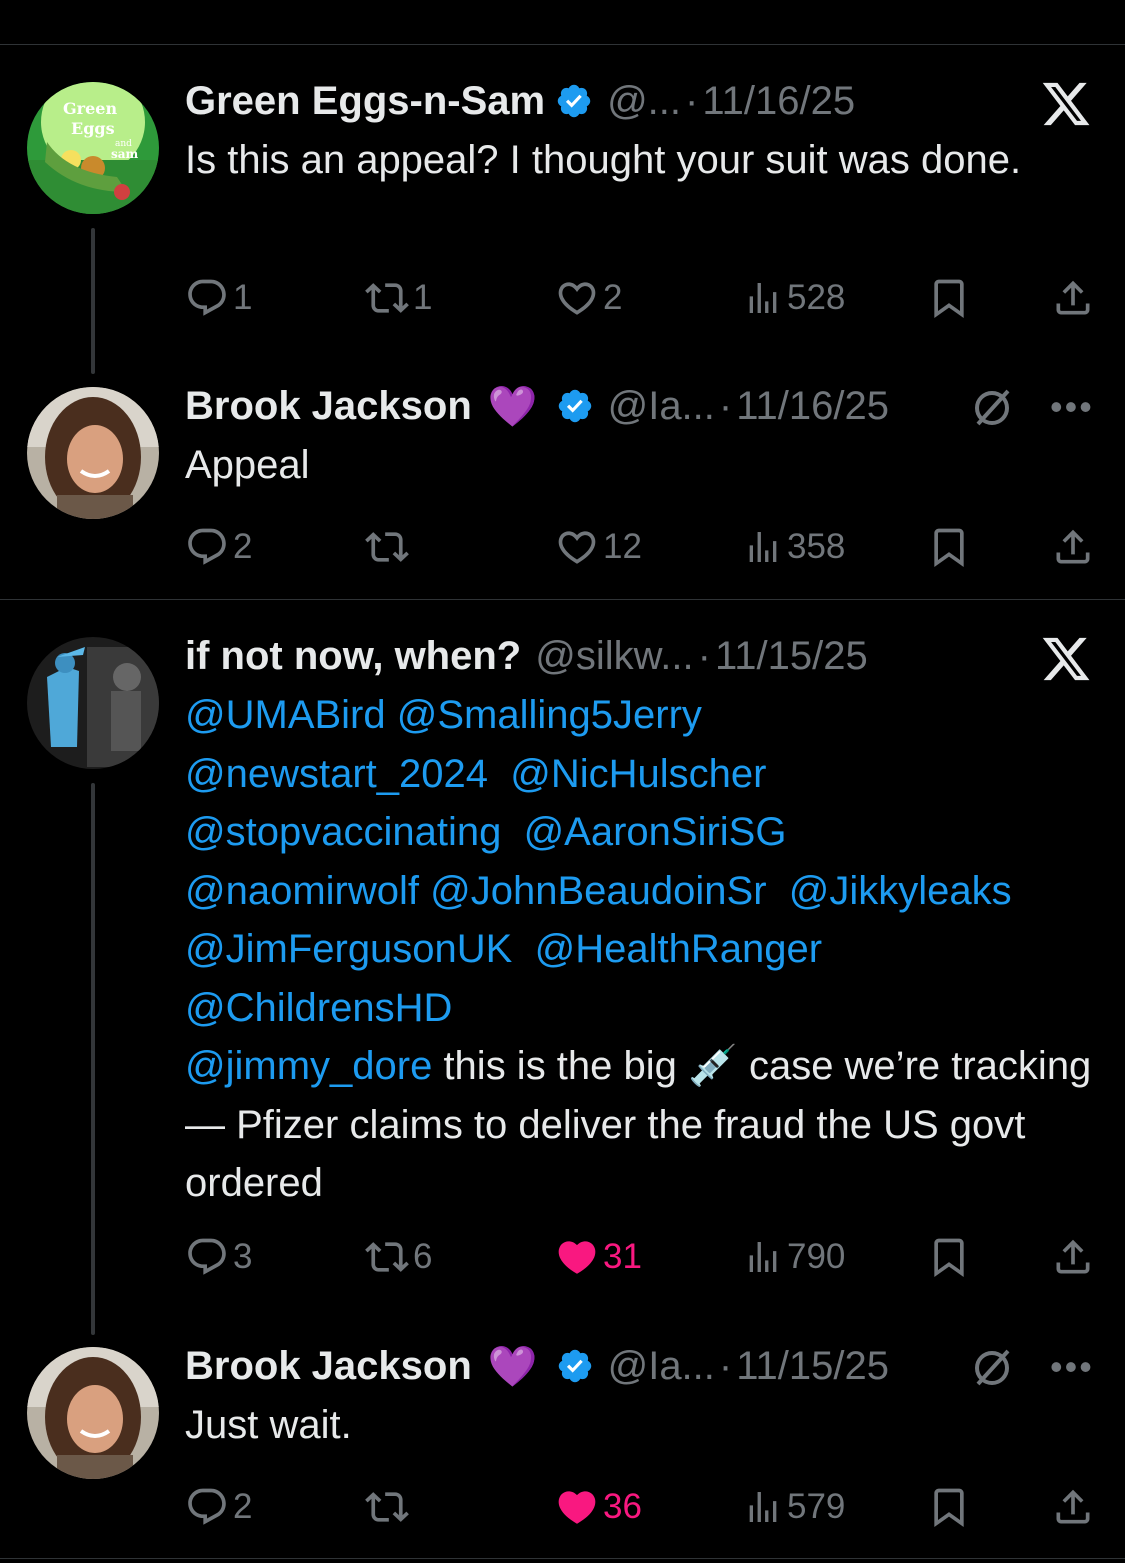  I want to click on tweet-text: Appeal, so click(247, 465).